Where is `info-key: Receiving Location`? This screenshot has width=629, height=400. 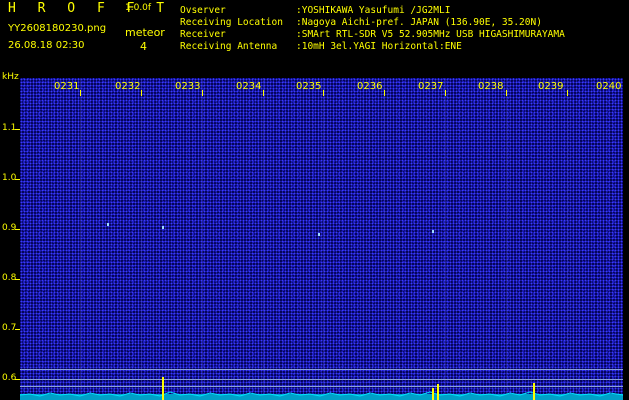 info-key: Receiving Location is located at coordinates (231, 22).